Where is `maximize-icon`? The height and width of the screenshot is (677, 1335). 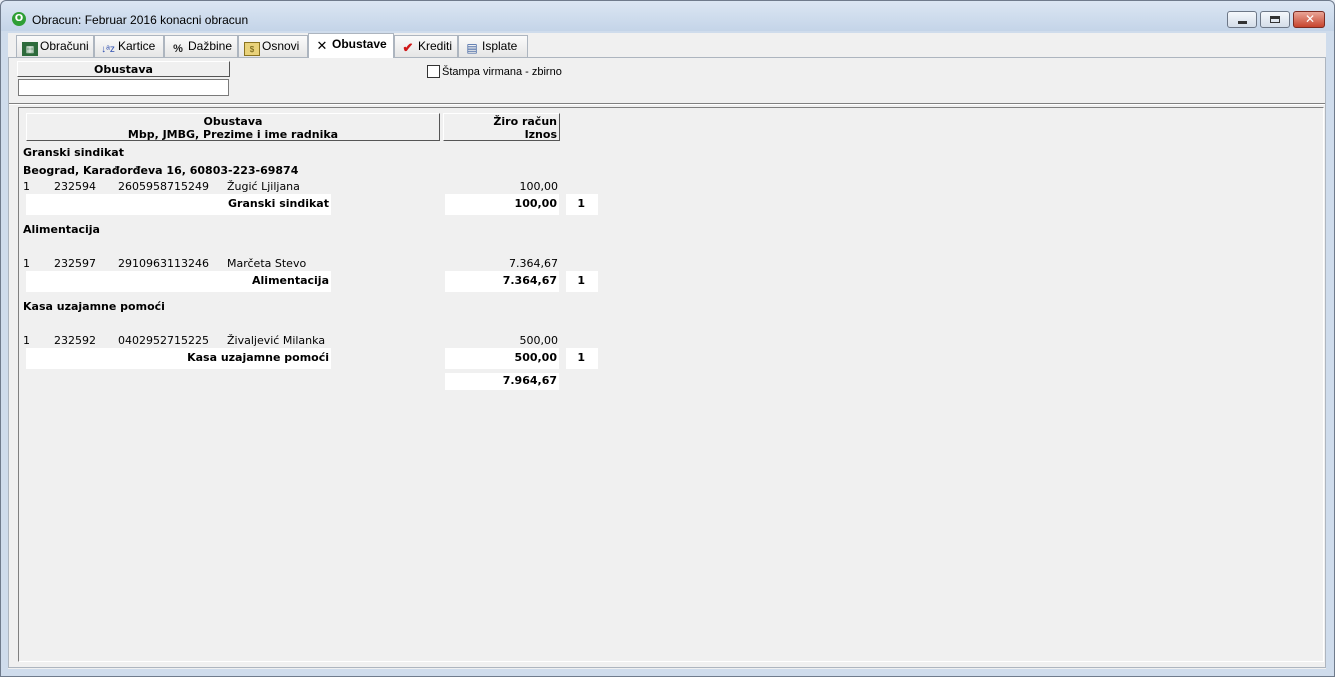 maximize-icon is located at coordinates (1275, 19).